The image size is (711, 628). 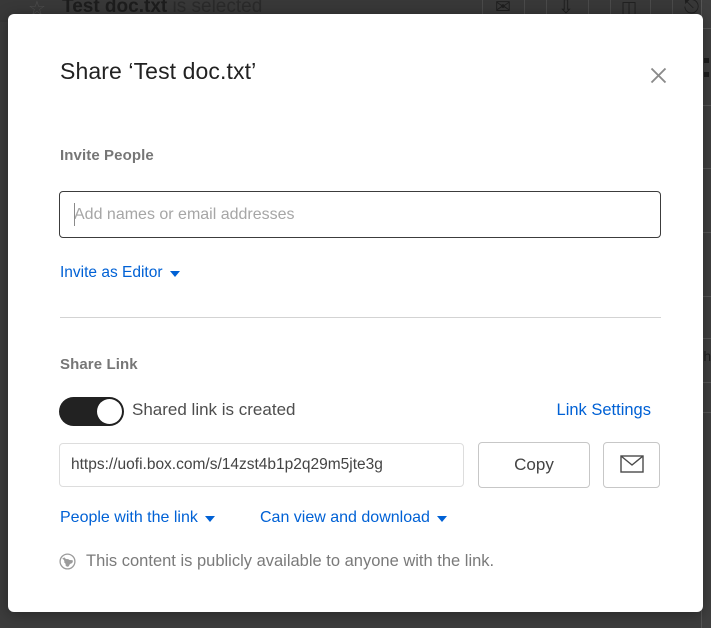 What do you see at coordinates (658, 75) in the screenshot?
I see `close-icon` at bounding box center [658, 75].